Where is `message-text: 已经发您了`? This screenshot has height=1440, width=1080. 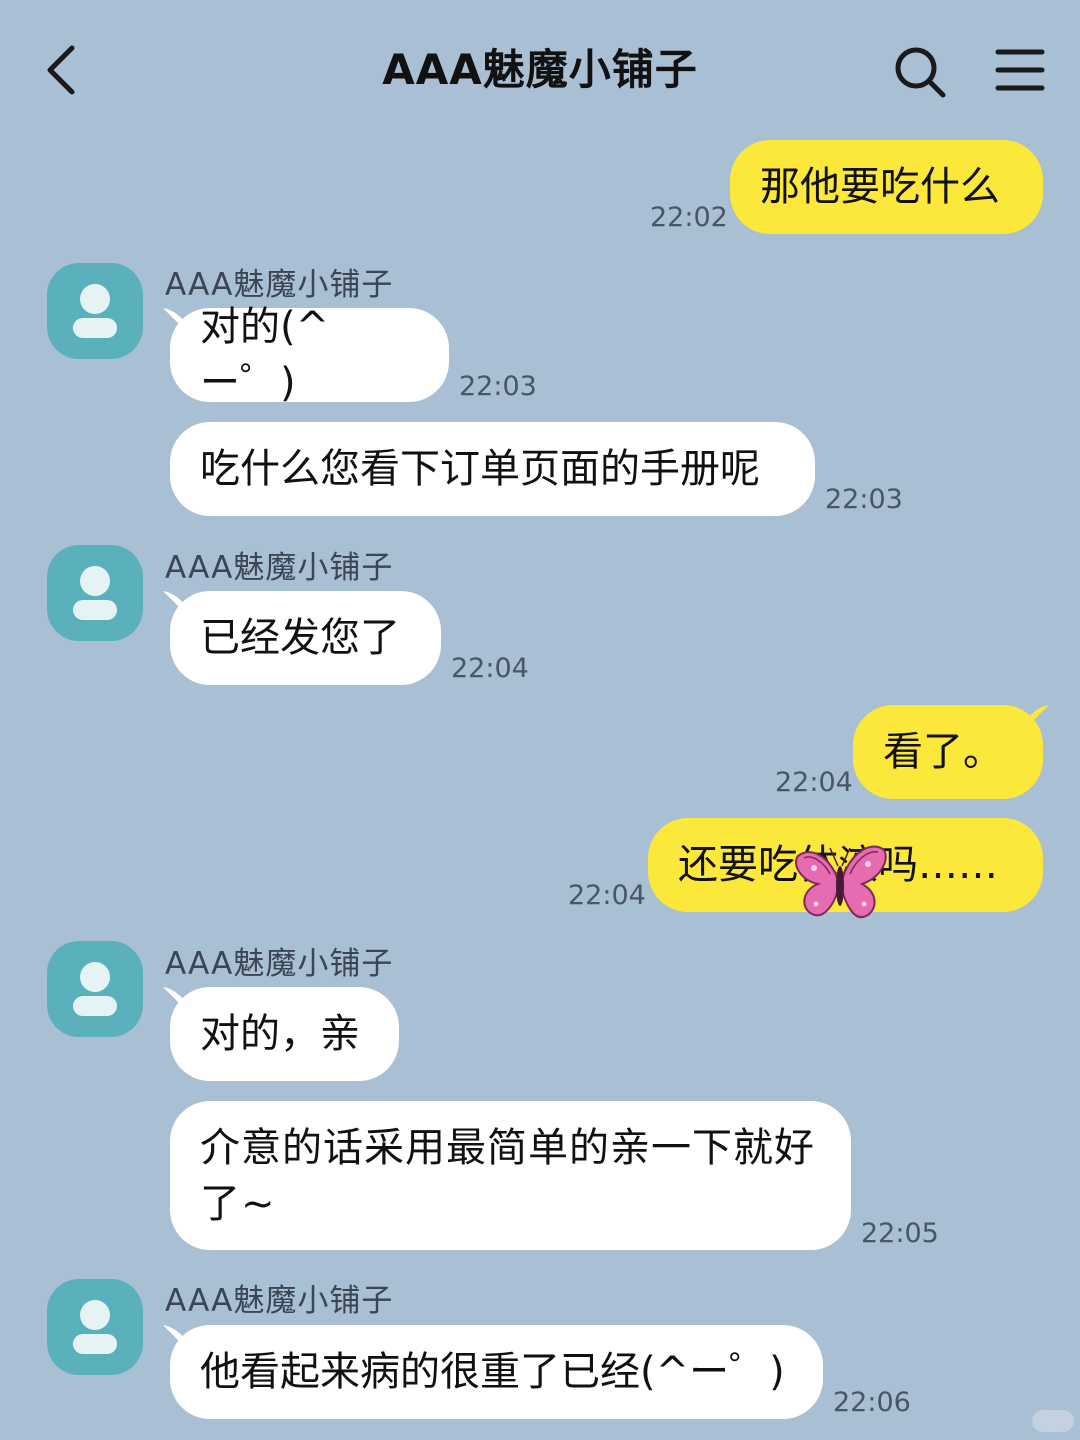
message-text: 已经发您了 is located at coordinates (300, 638).